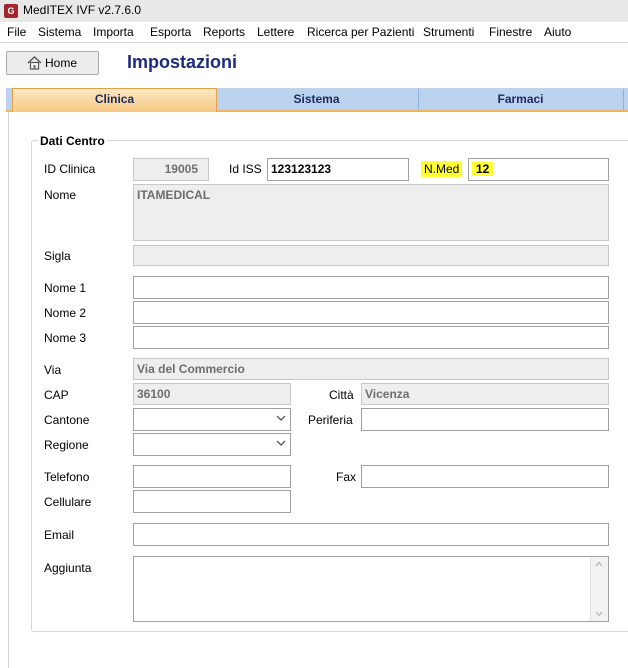  I want to click on email-label: Email, so click(59, 535).